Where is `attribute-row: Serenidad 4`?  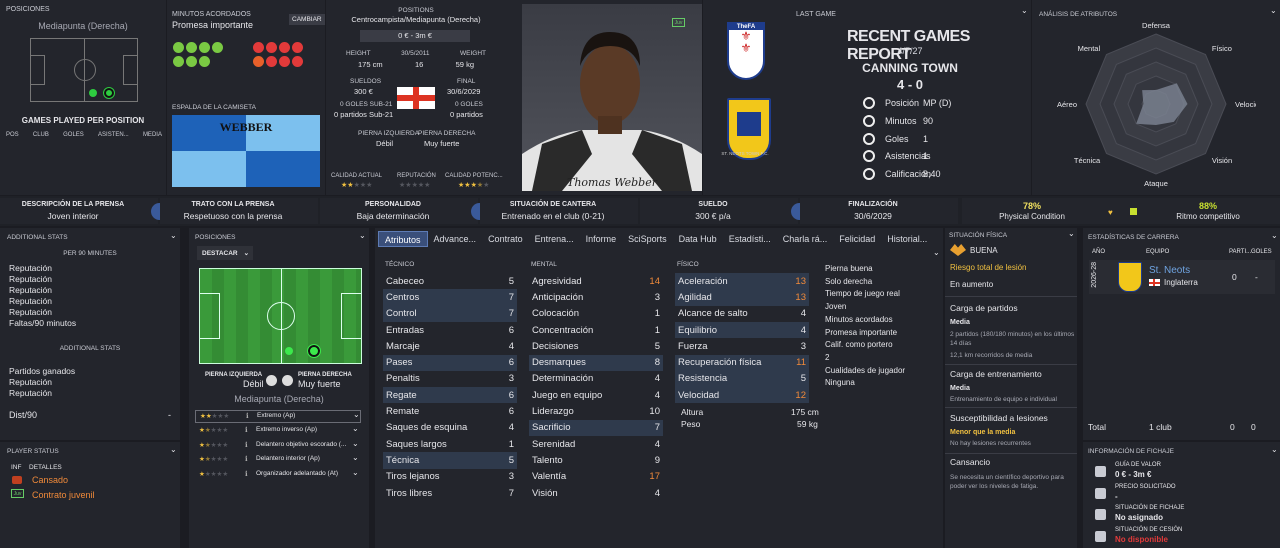 attribute-row: Serenidad 4 is located at coordinates (596, 444).